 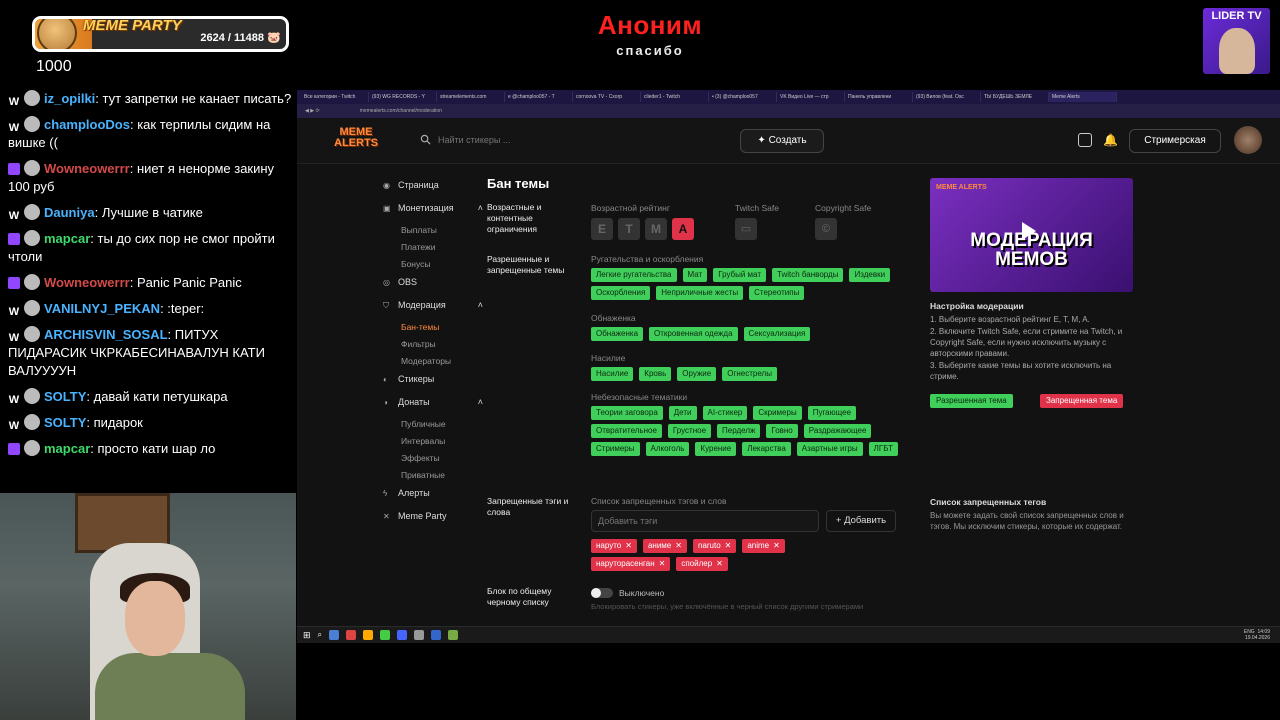 I want to click on banned-tag: anime ✕, so click(x=763, y=546).